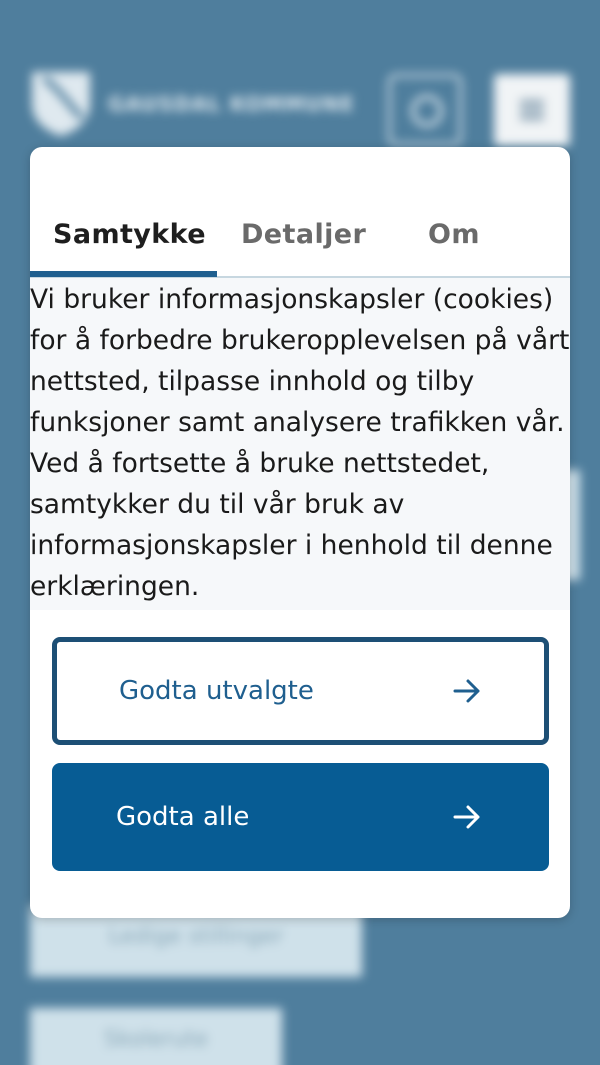  I want to click on tab-om: Om, so click(454, 234).